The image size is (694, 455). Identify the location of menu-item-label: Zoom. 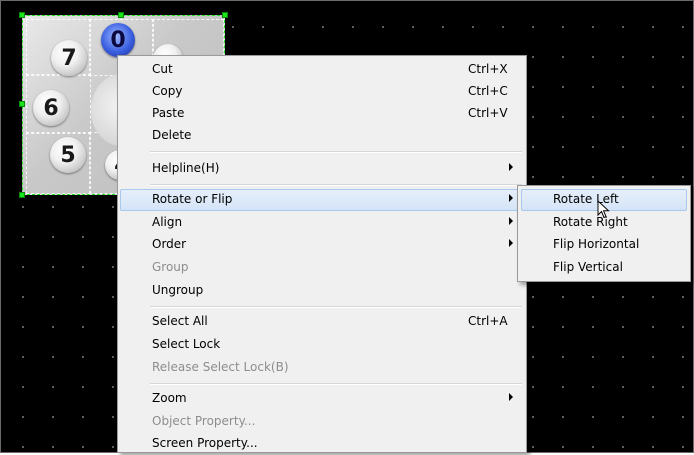
(169, 398).